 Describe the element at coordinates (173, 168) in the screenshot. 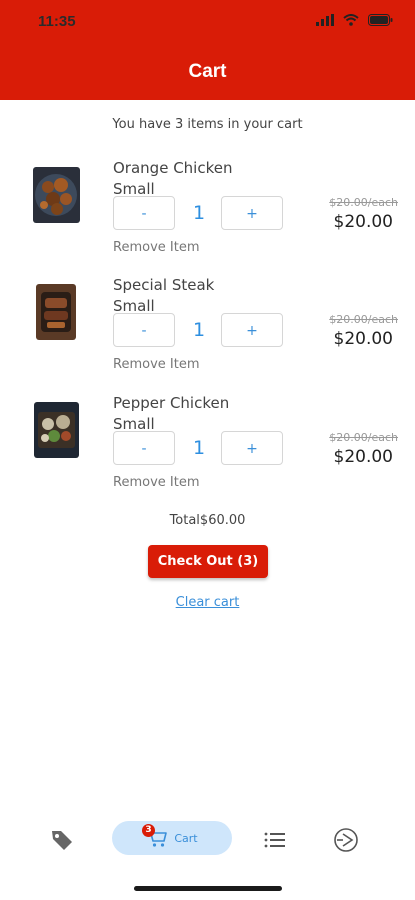

I see `item-name: Orange Chicken` at that location.